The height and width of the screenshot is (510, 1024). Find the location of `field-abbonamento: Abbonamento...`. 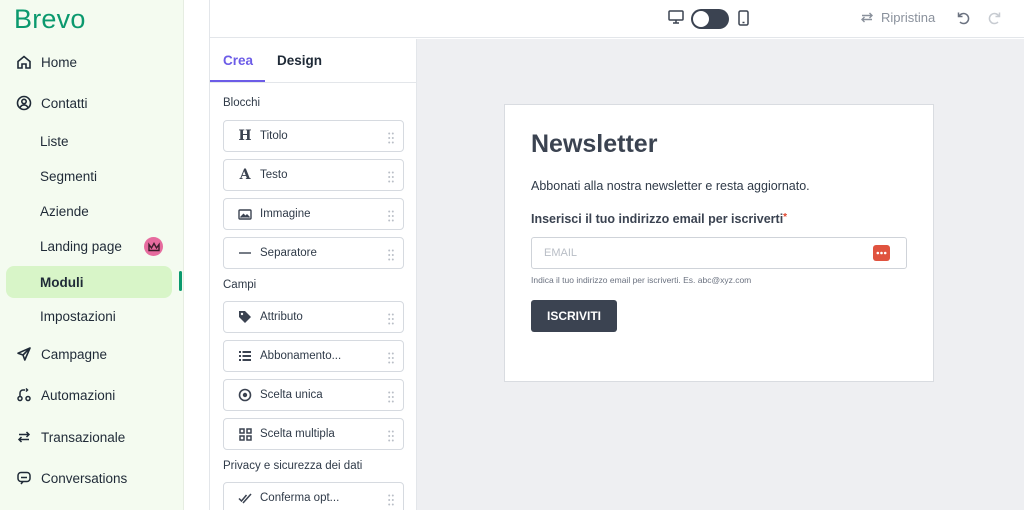

field-abbonamento: Abbonamento... is located at coordinates (313, 356).